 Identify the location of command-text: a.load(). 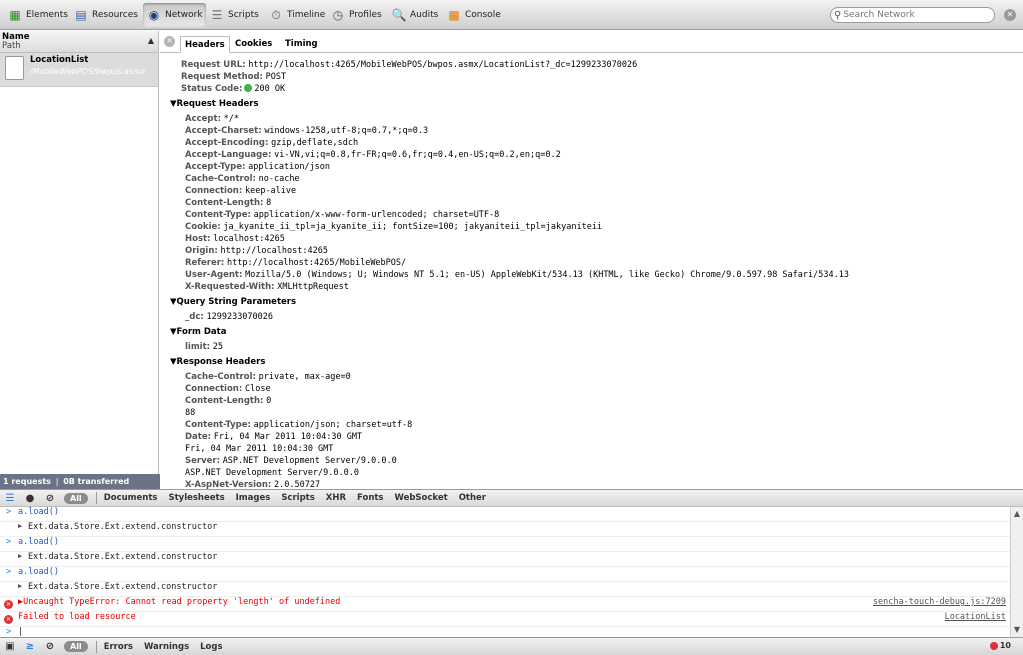
(38, 572).